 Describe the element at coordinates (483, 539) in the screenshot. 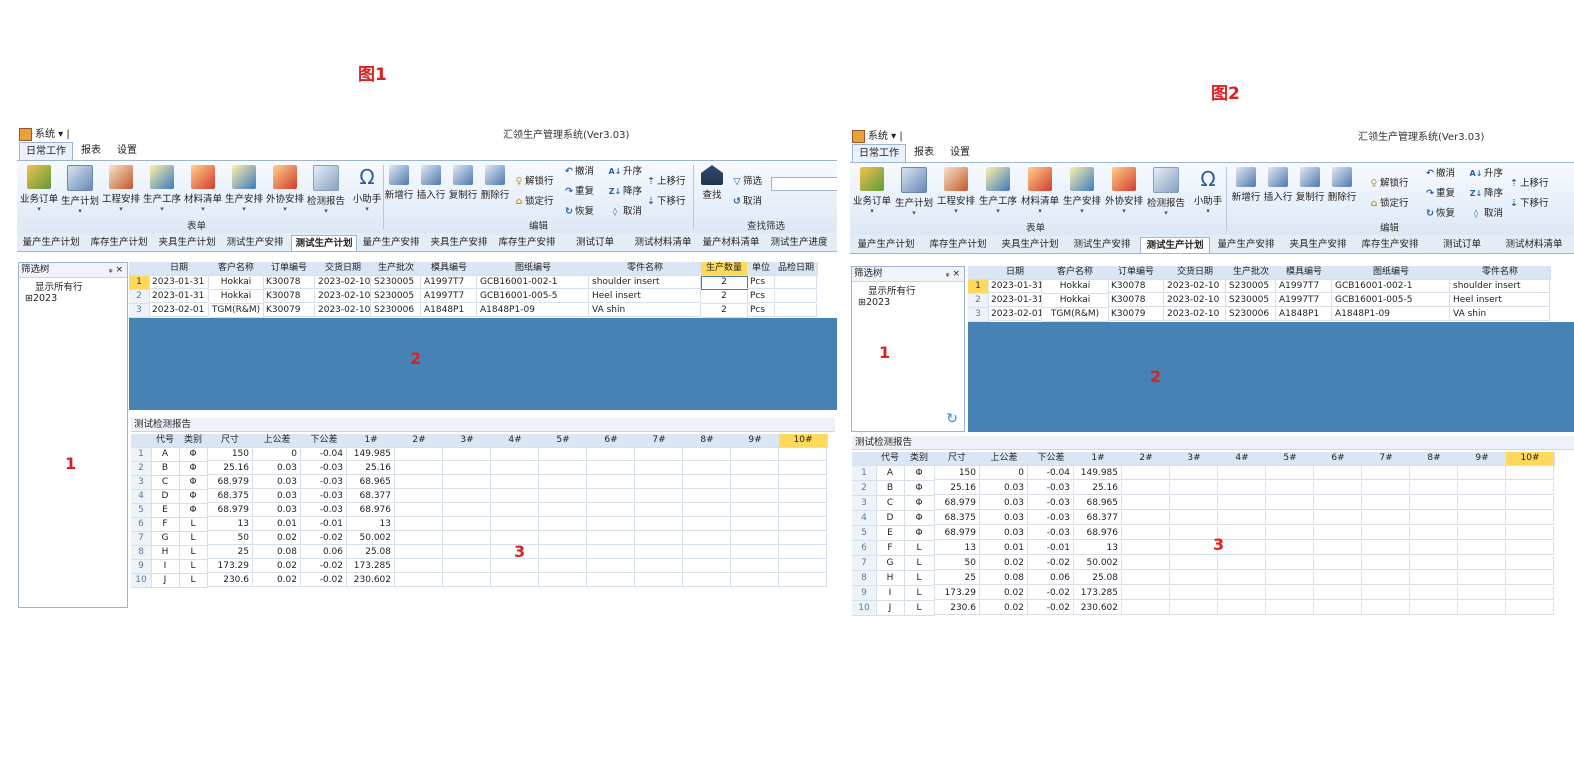

I see `table-row: 7 G L 50 0.02 -0.02 50.002` at that location.